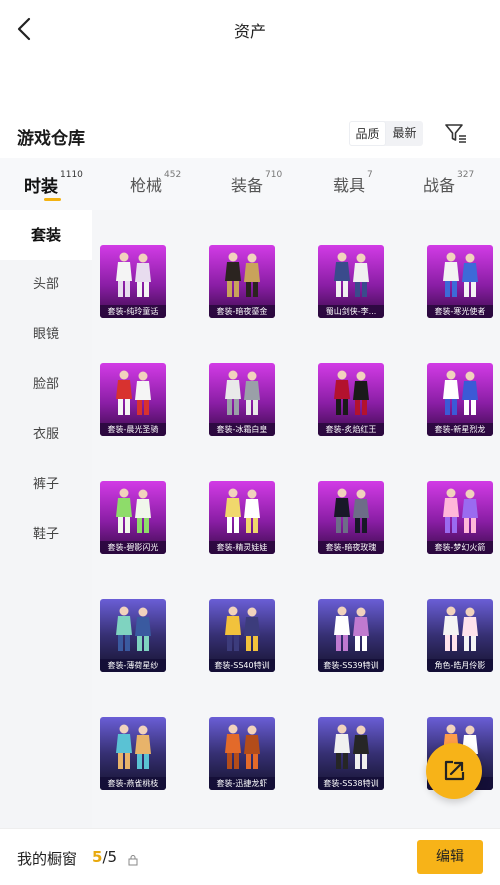  I want to click on sidebar-item-suit: 套装, so click(46, 235).